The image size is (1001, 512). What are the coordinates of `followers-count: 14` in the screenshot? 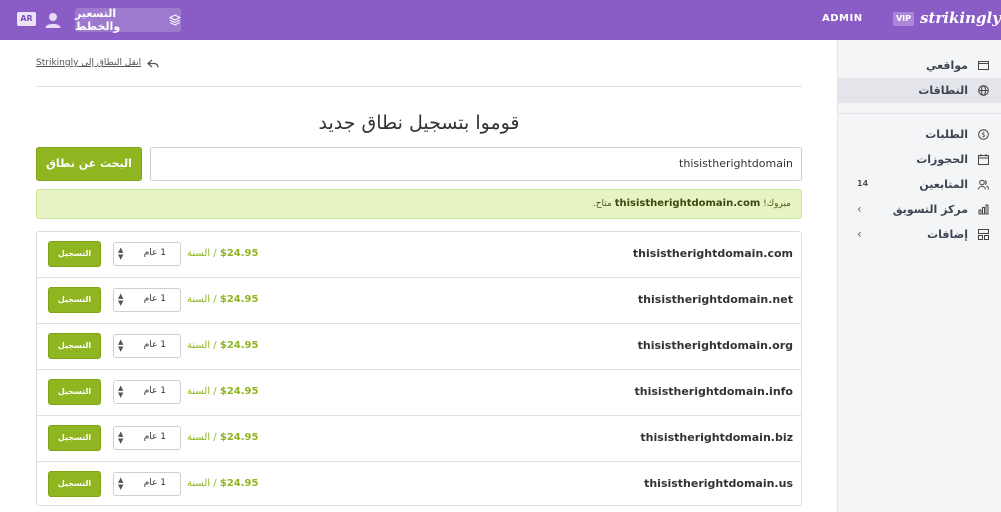 It's located at (863, 183).